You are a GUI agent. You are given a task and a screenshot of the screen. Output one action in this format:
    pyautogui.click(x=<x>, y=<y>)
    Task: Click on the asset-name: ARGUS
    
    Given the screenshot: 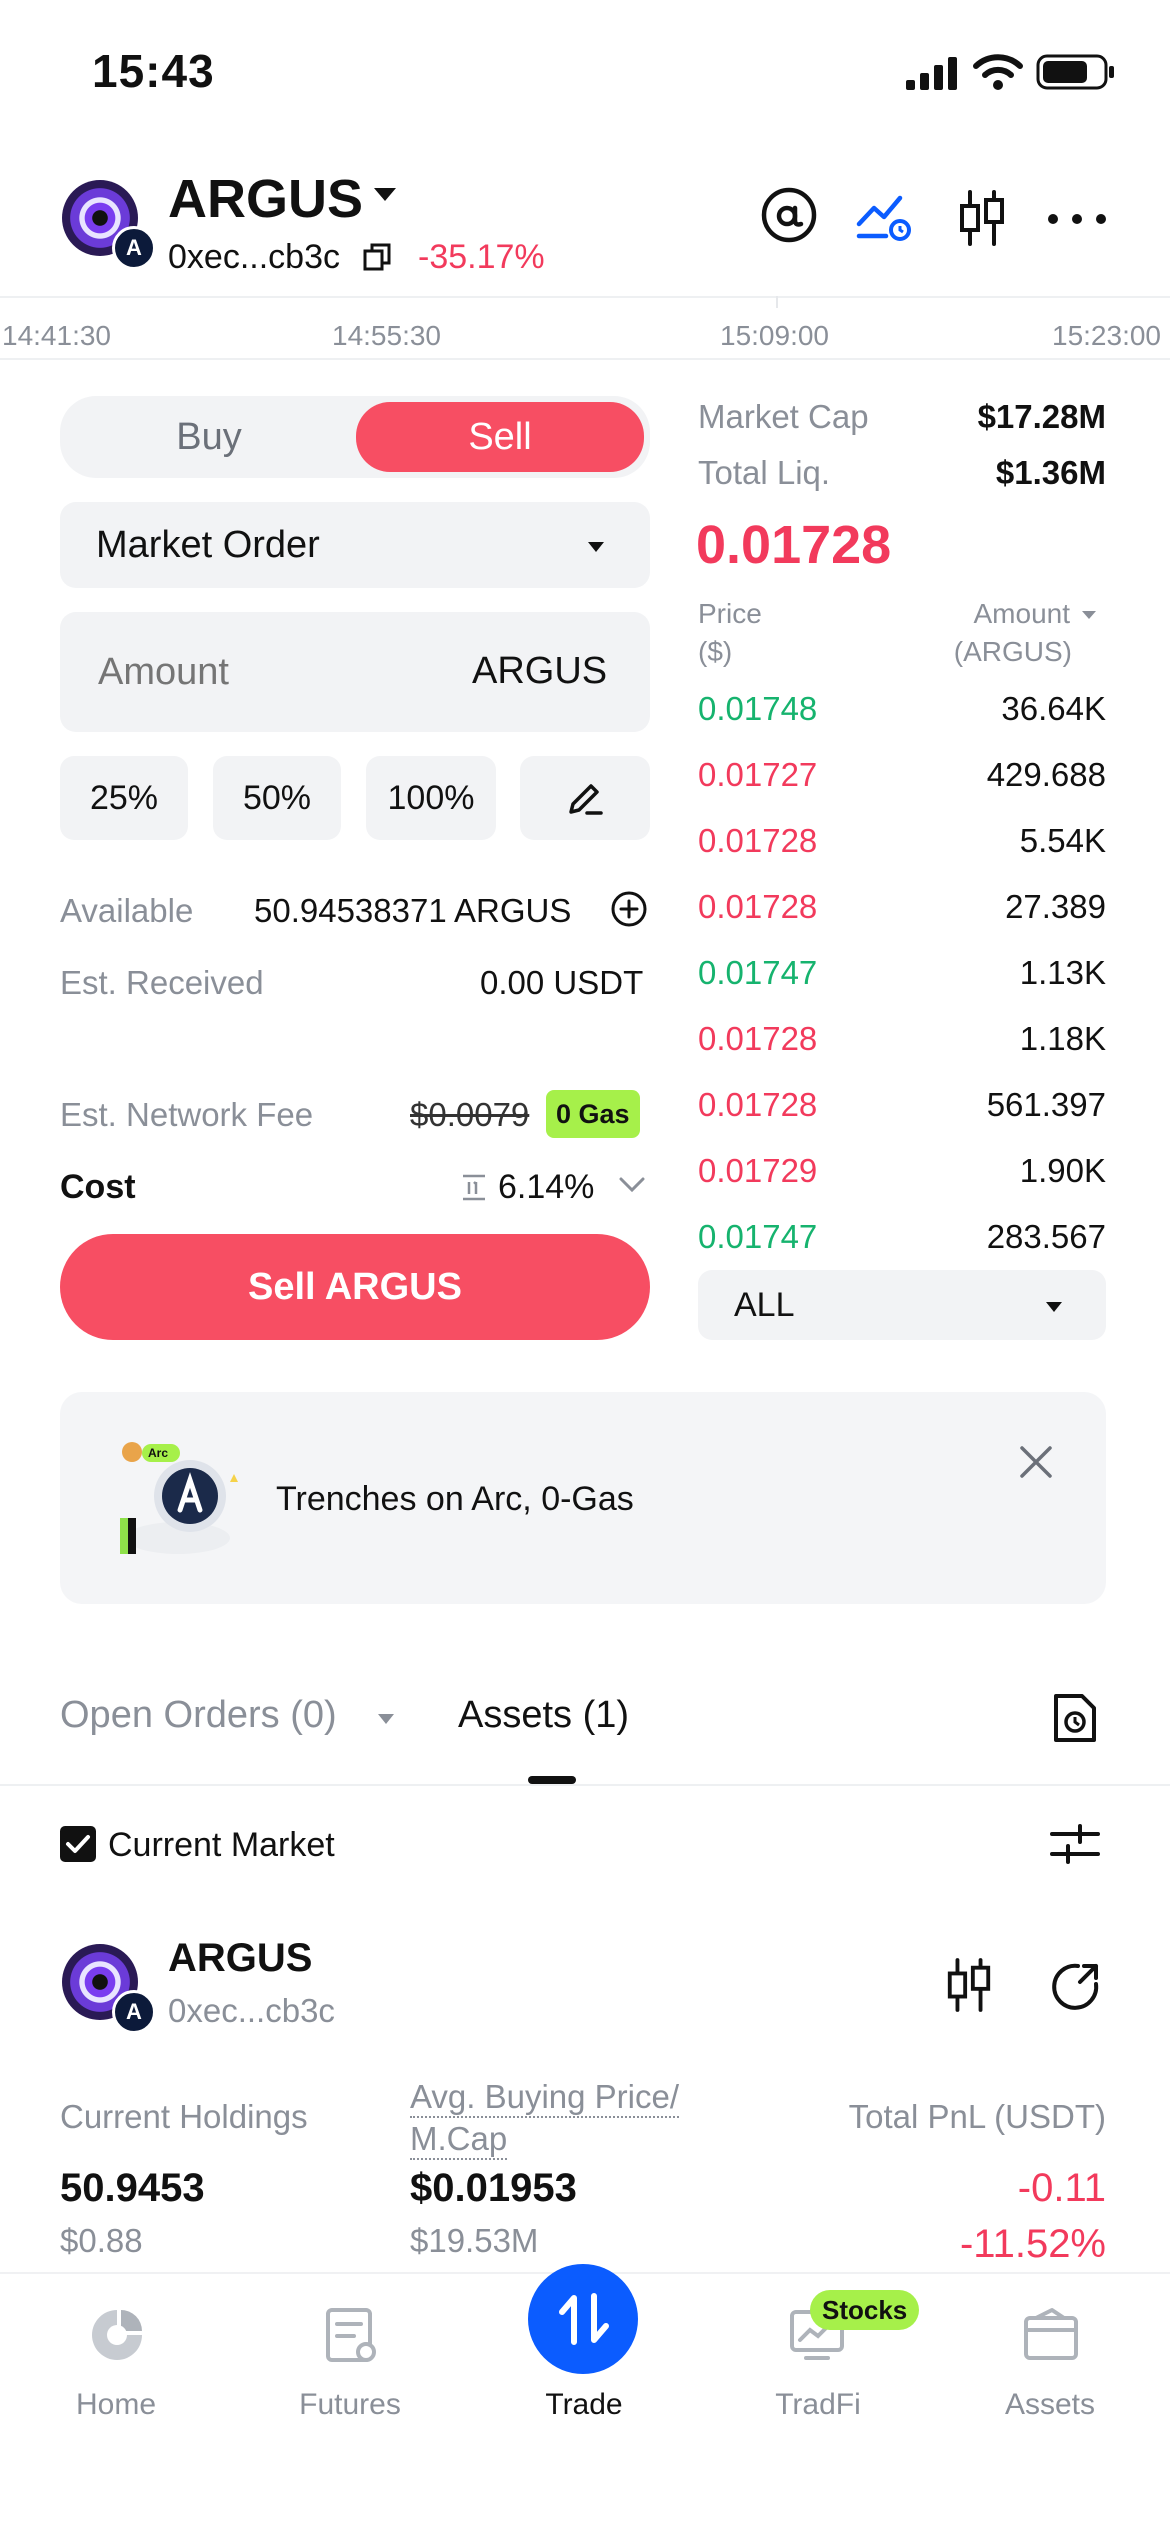 What is the action you would take?
    pyautogui.click(x=240, y=1958)
    